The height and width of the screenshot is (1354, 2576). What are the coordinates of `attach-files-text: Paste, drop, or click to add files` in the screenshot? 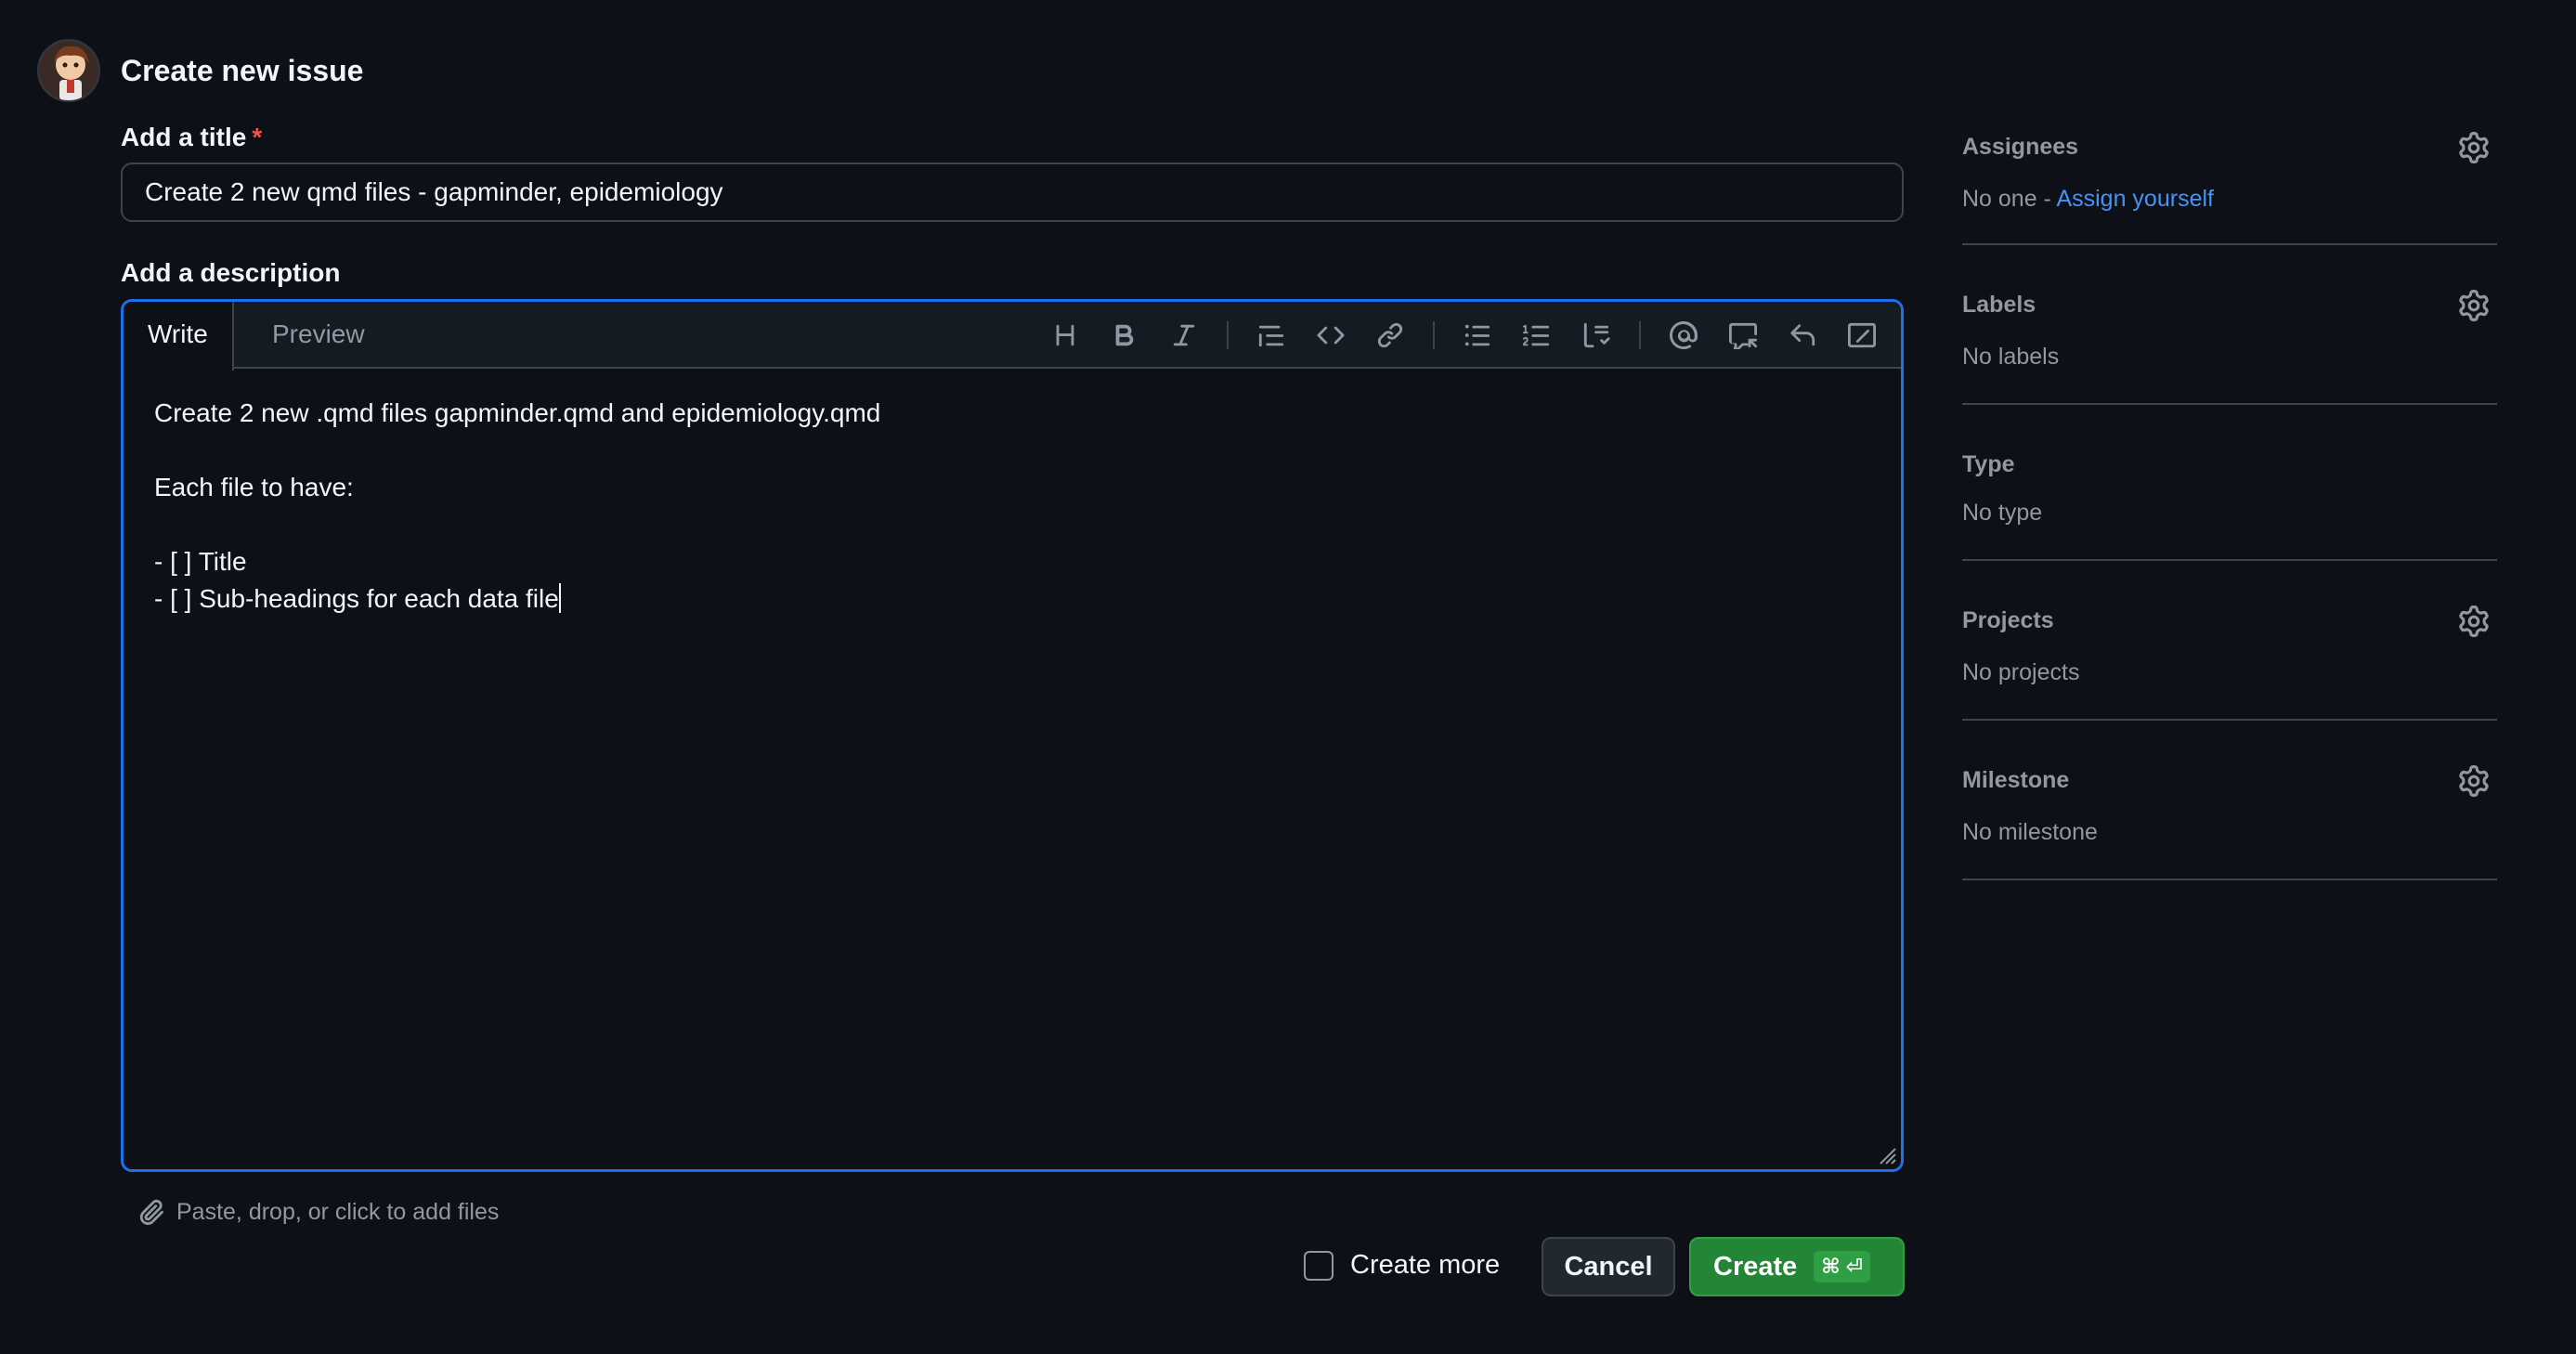 It's located at (338, 1211).